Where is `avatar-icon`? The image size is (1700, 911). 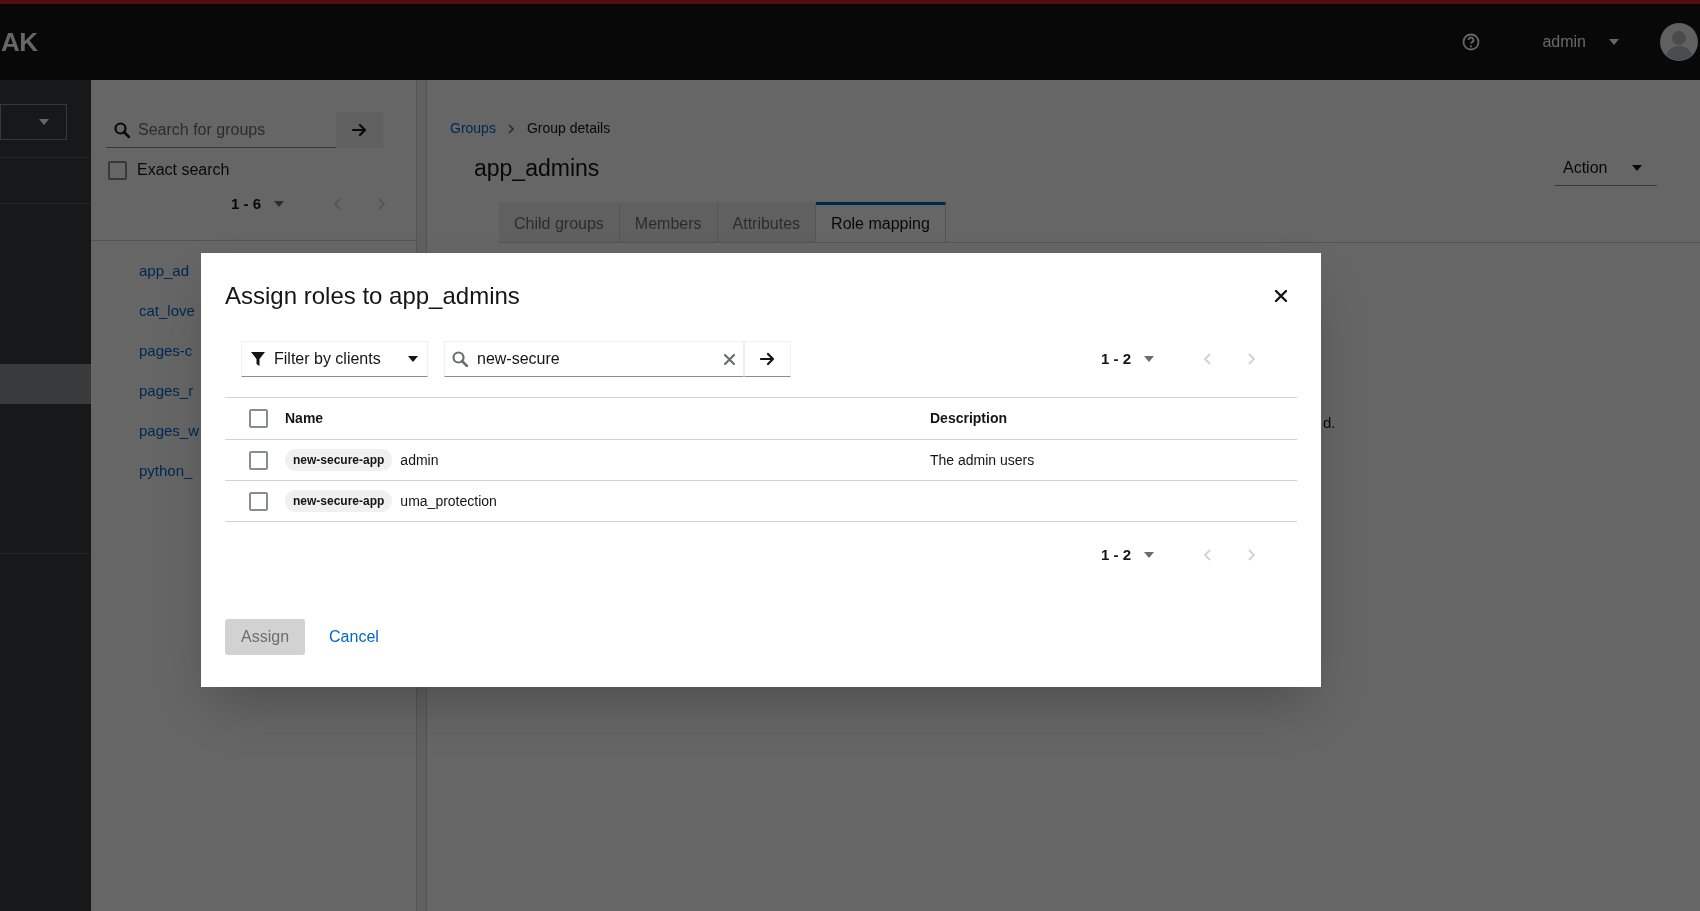 avatar-icon is located at coordinates (1679, 42).